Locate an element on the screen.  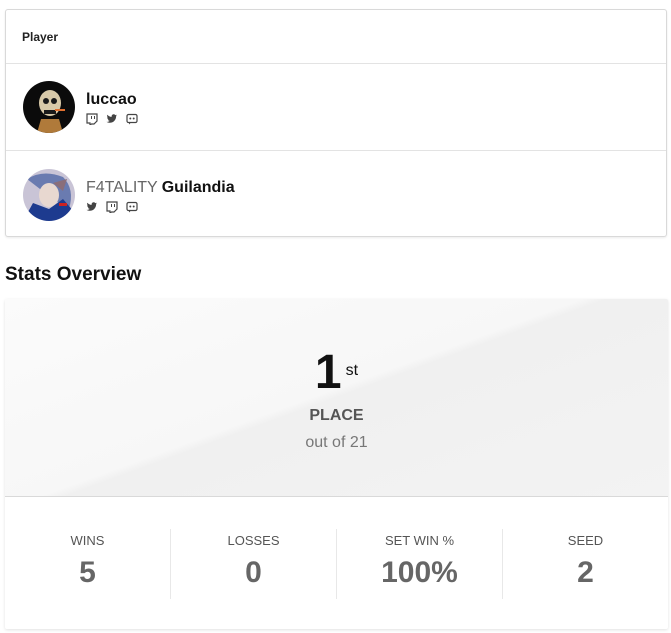
player-name: luccao is located at coordinates (112, 100).